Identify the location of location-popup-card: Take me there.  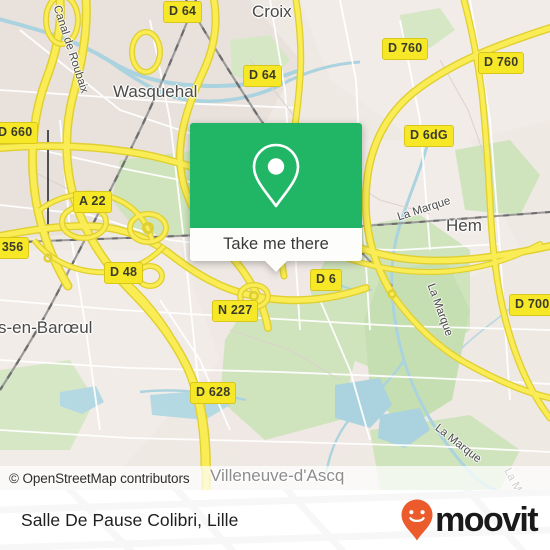
(276, 197).